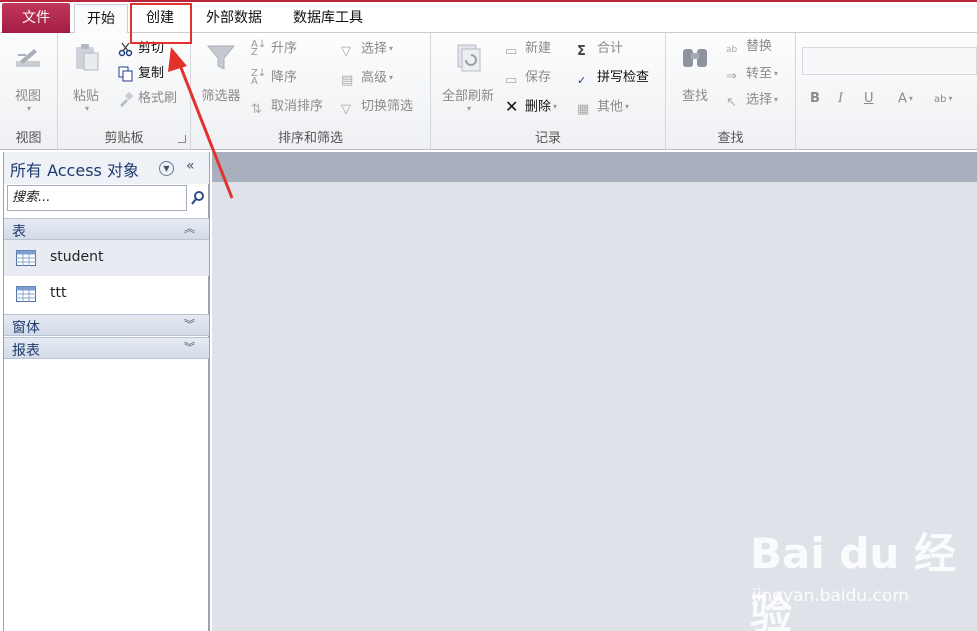 The width and height of the screenshot is (977, 631). Describe the element at coordinates (101, 19) in the screenshot. I see `tab-home: 开始` at that location.